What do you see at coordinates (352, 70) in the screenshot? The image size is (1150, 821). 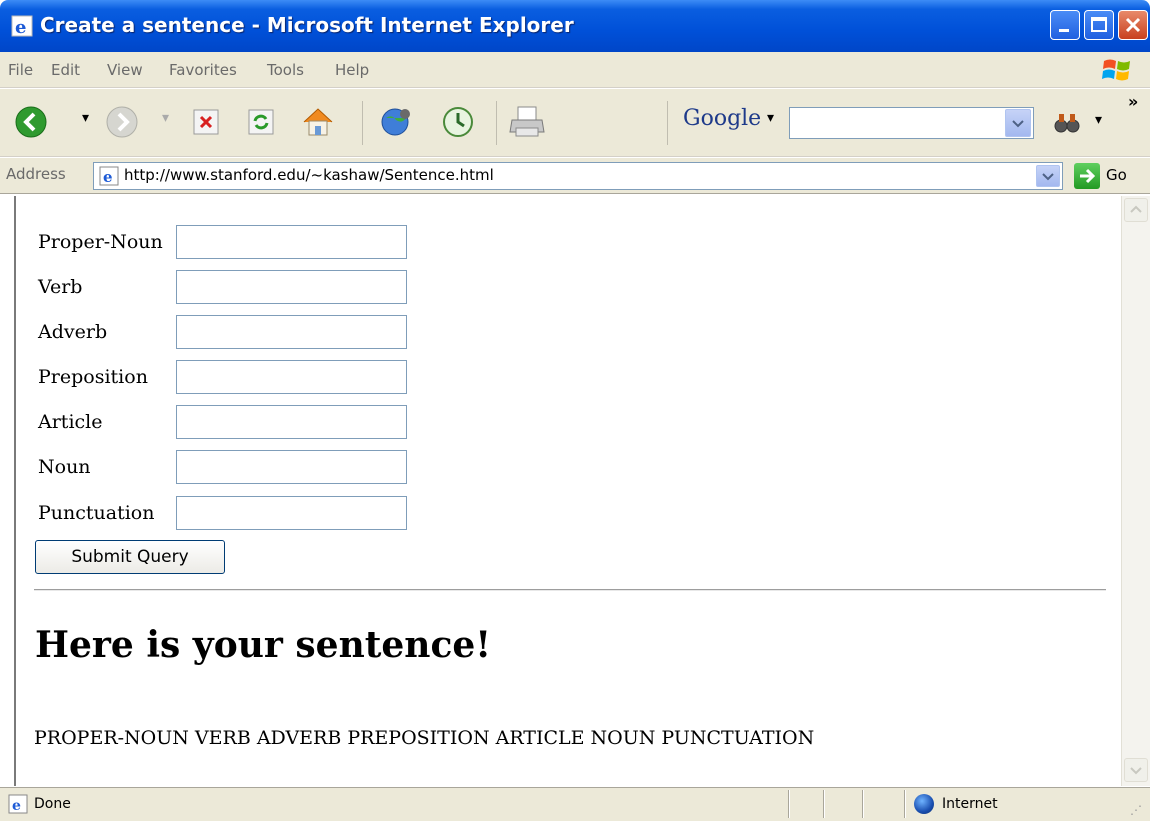 I see `menu-help: Help` at bounding box center [352, 70].